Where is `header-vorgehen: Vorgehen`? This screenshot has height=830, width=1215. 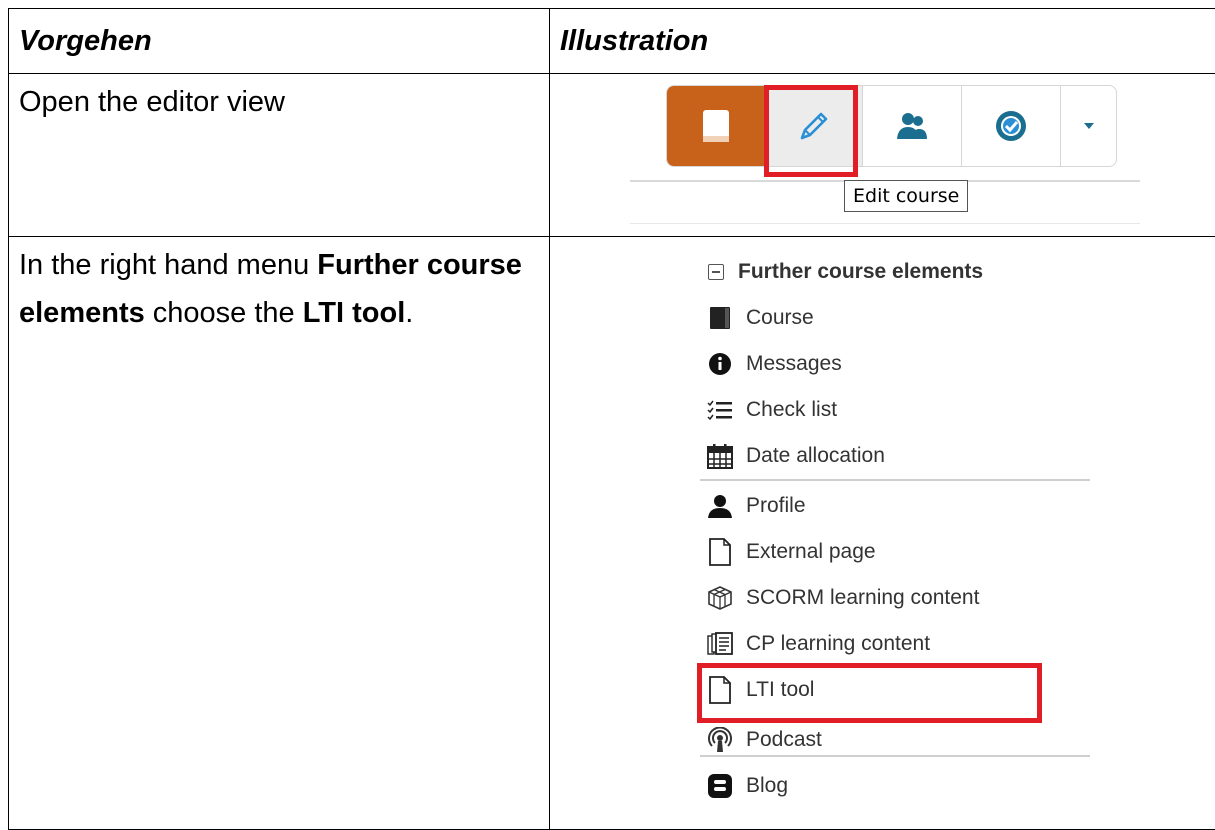 header-vorgehen: Vorgehen is located at coordinates (279, 41).